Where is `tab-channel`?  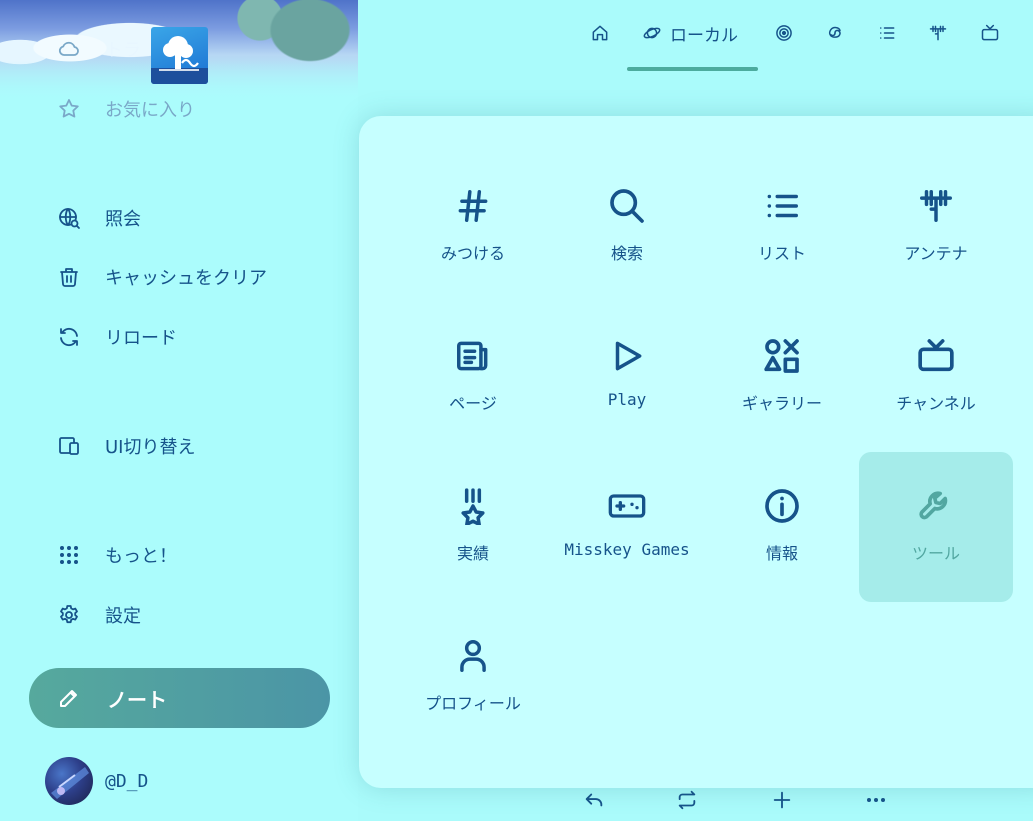
tab-channel is located at coordinates (990, 33).